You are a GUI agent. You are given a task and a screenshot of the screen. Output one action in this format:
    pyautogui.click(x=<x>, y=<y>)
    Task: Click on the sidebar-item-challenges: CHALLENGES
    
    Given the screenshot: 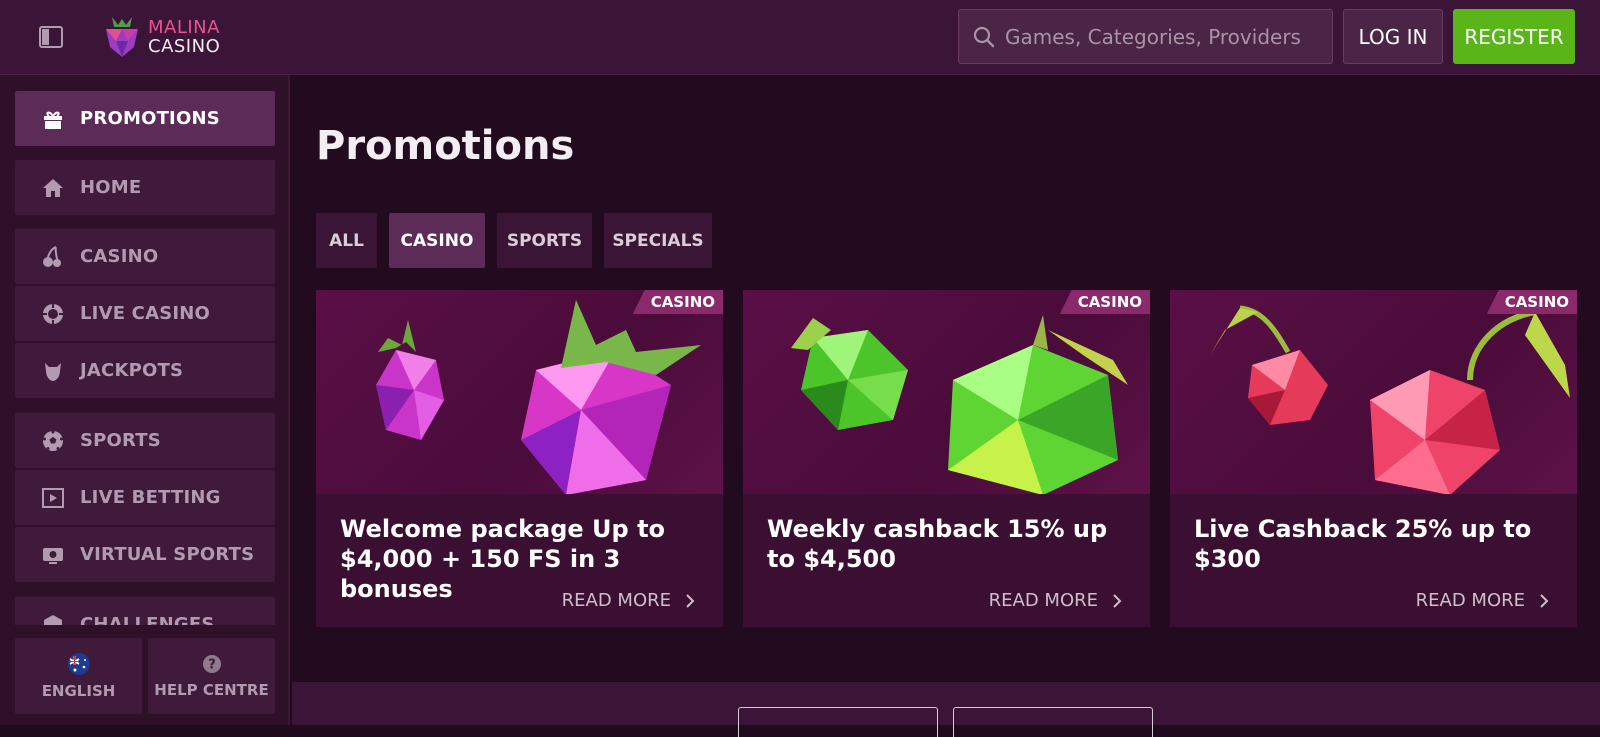 What is the action you would take?
    pyautogui.click(x=145, y=611)
    